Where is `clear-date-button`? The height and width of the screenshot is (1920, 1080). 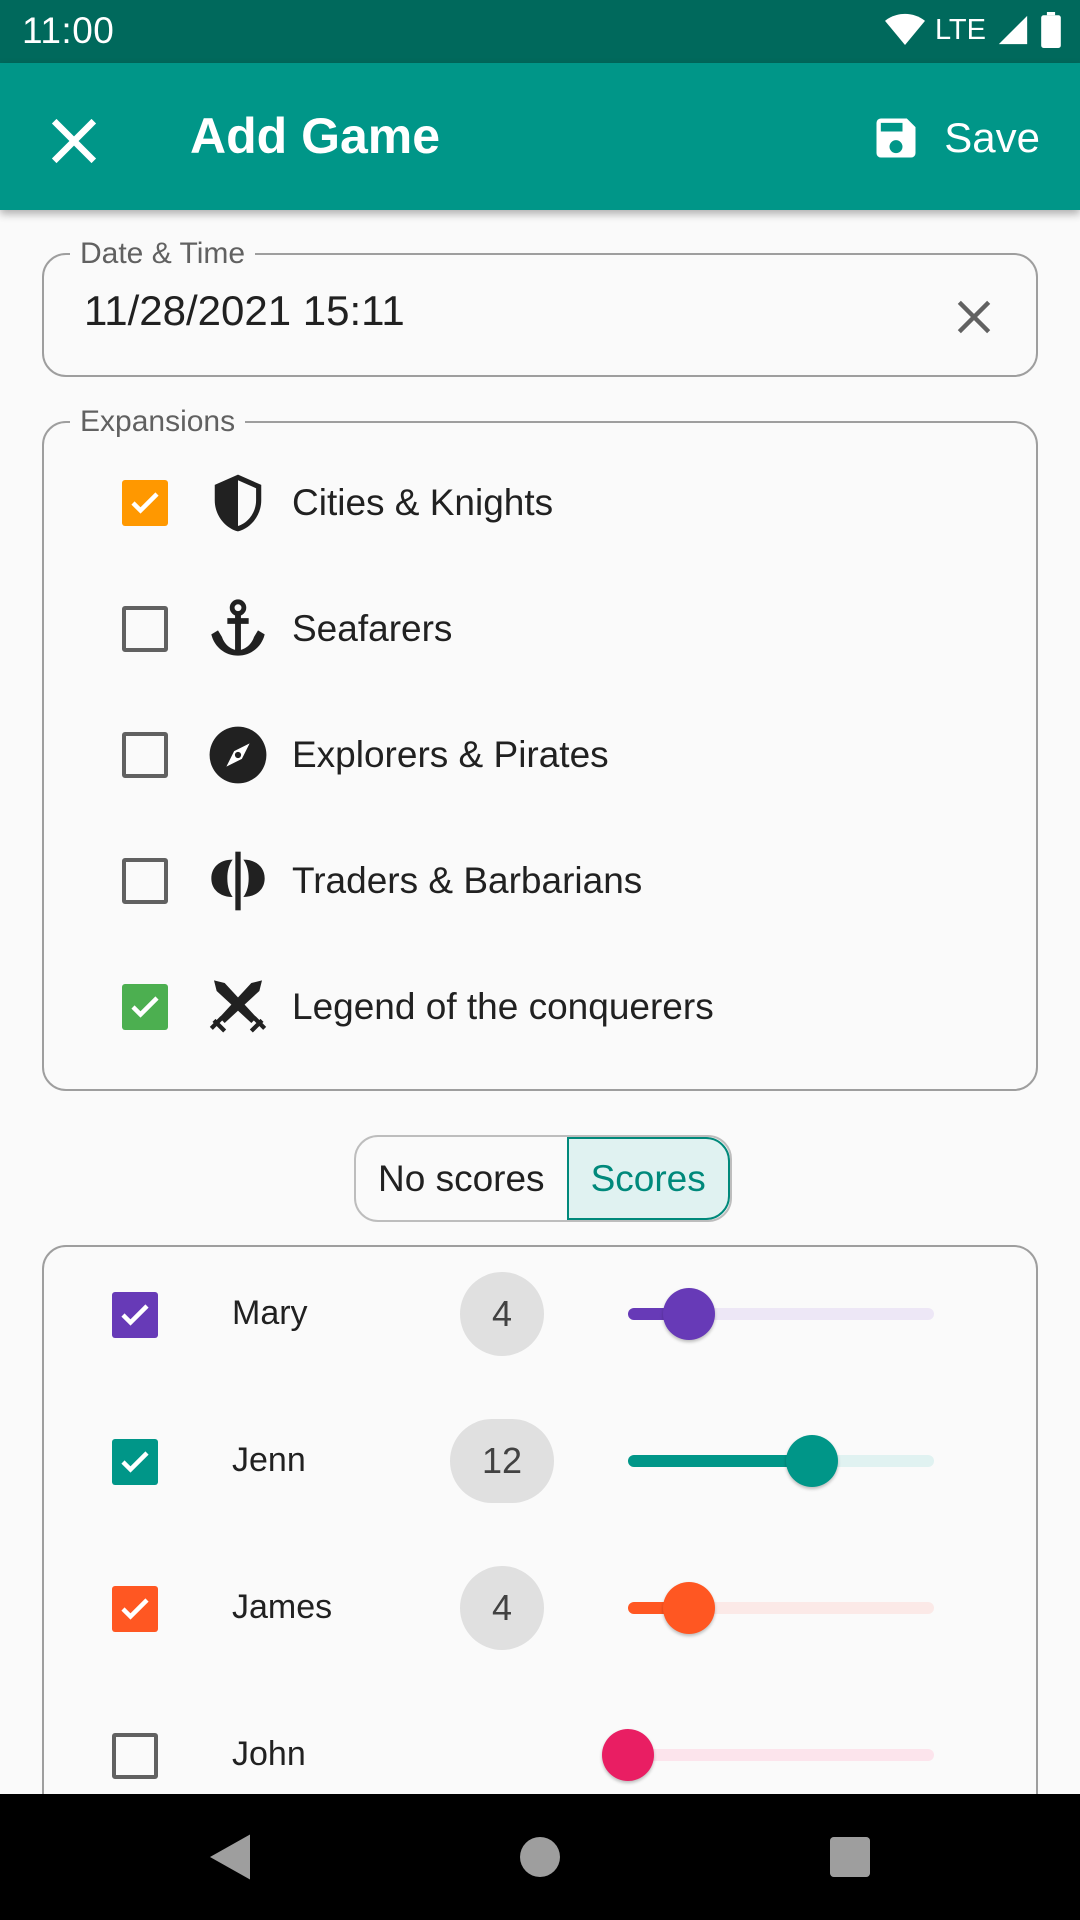
clear-date-button is located at coordinates (974, 317).